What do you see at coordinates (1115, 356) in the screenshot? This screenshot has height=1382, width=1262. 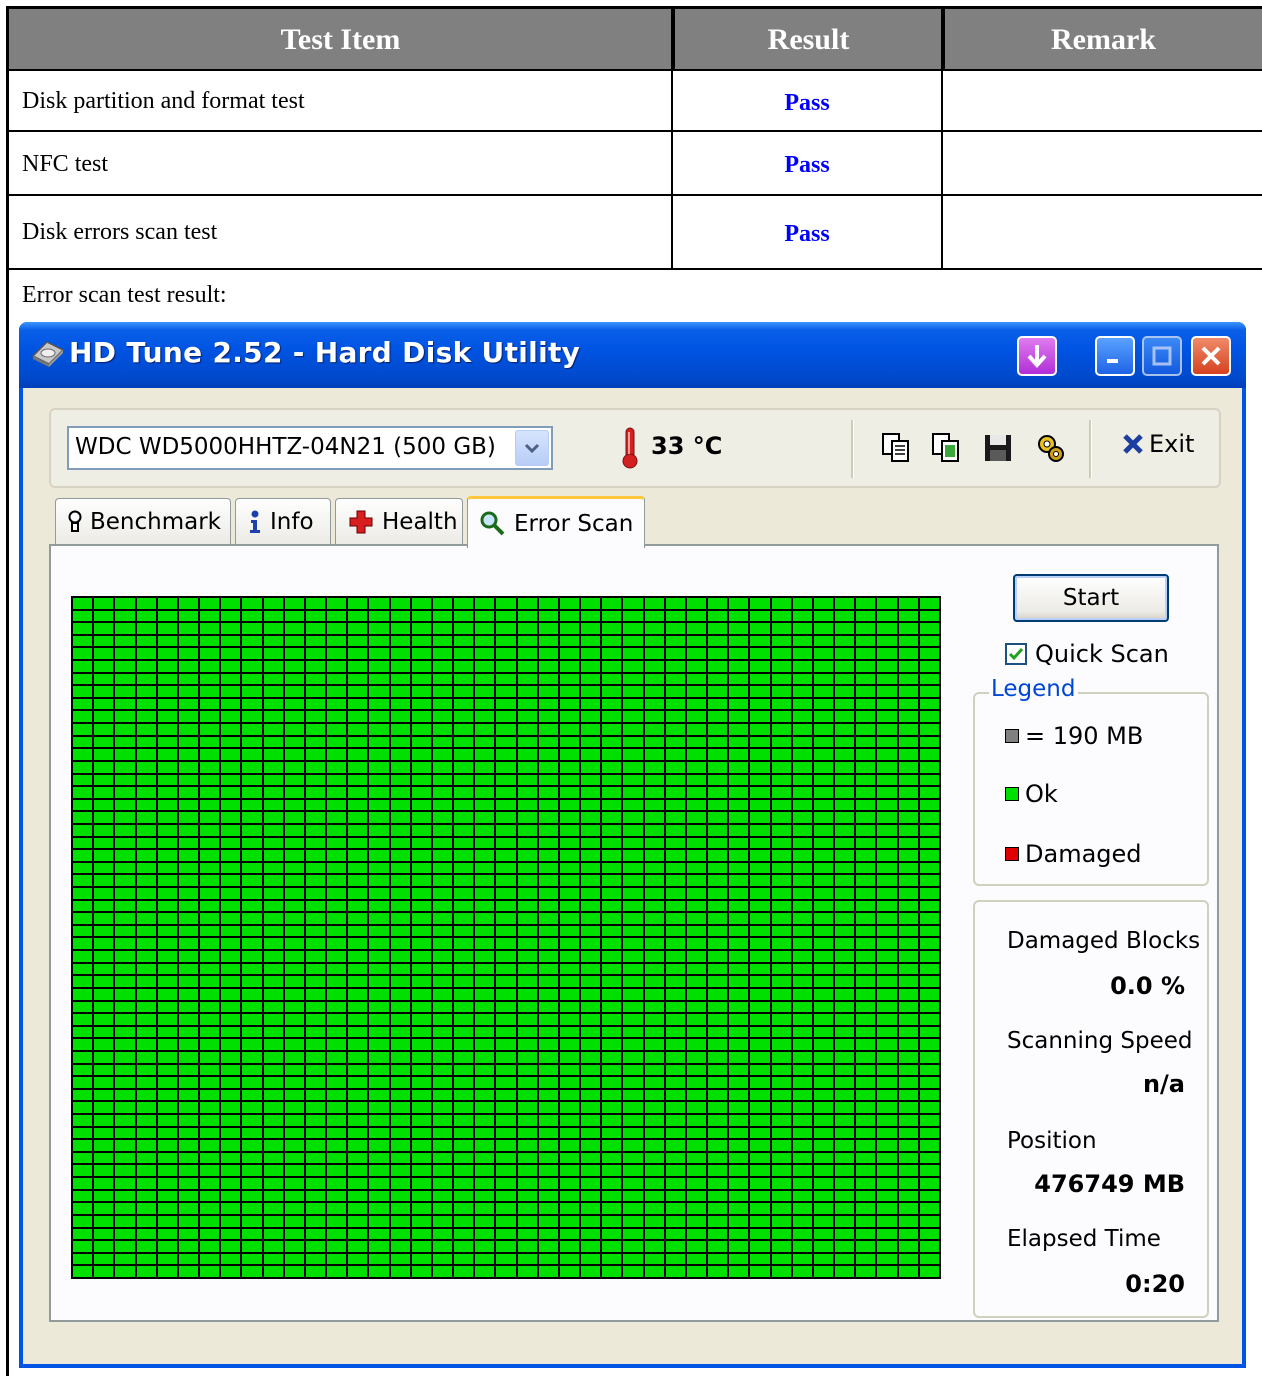 I see `minimize-button` at bounding box center [1115, 356].